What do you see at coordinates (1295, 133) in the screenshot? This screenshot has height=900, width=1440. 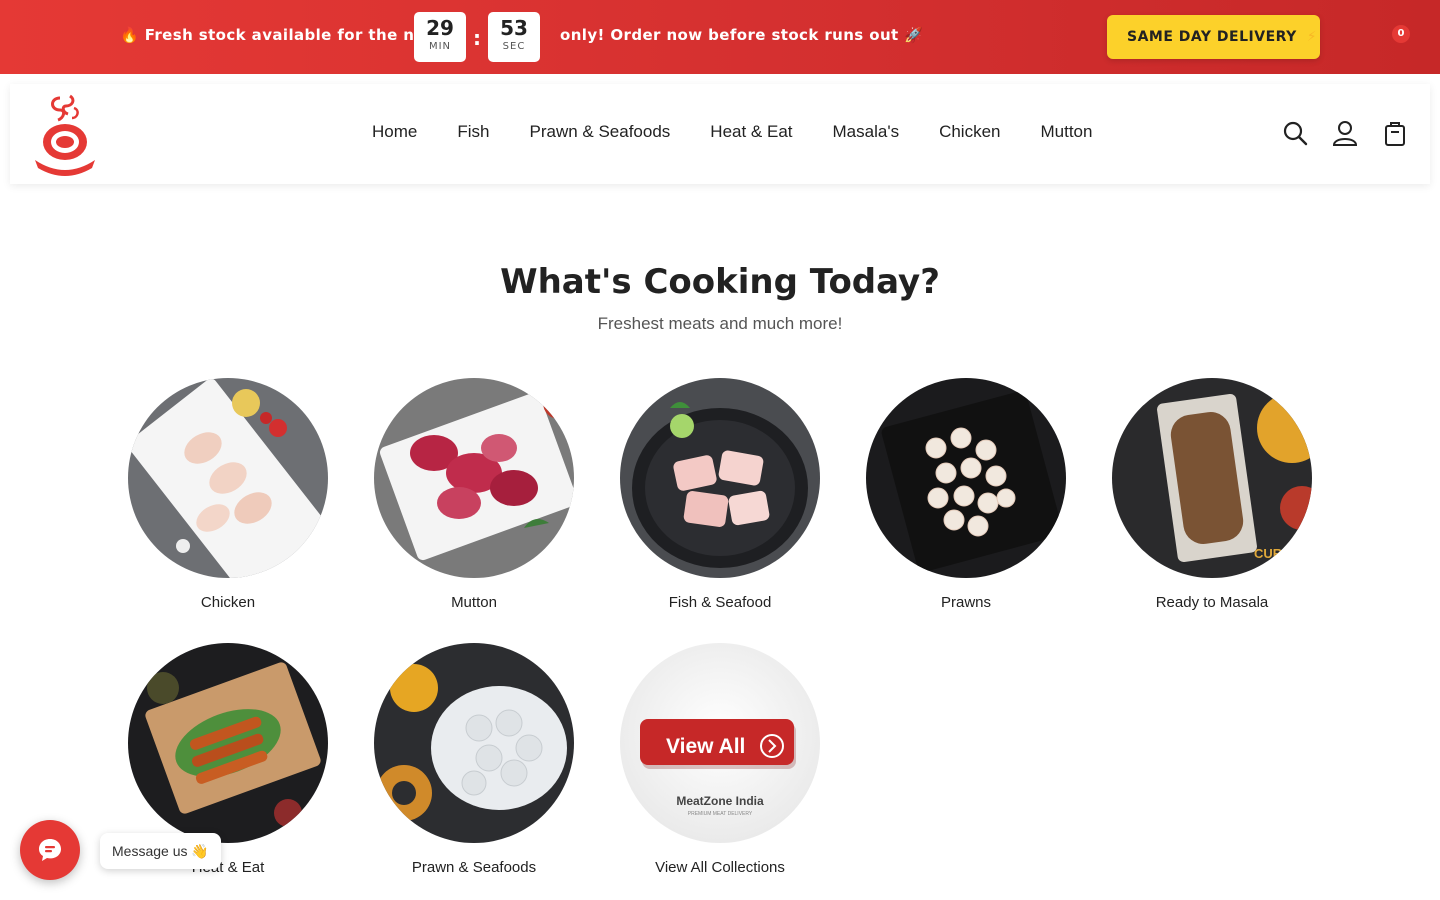 I see `search-icon` at bounding box center [1295, 133].